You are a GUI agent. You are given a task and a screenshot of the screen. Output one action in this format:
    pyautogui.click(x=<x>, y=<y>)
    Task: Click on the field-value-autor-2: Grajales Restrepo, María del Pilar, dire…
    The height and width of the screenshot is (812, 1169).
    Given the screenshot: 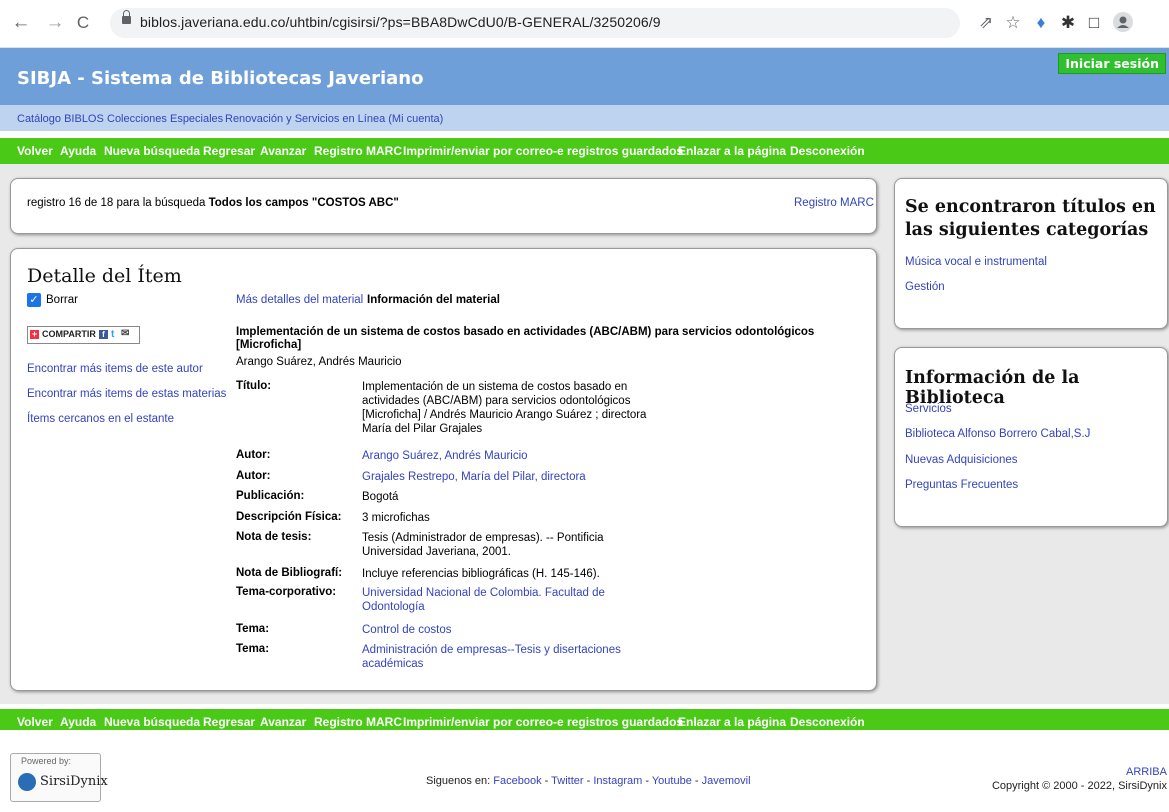 What is the action you would take?
    pyautogui.click(x=507, y=477)
    